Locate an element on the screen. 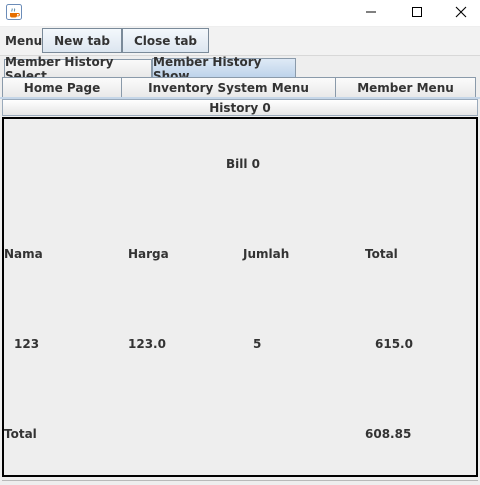 The width and height of the screenshot is (480, 485). bill-title: Bill 0 is located at coordinates (243, 164).